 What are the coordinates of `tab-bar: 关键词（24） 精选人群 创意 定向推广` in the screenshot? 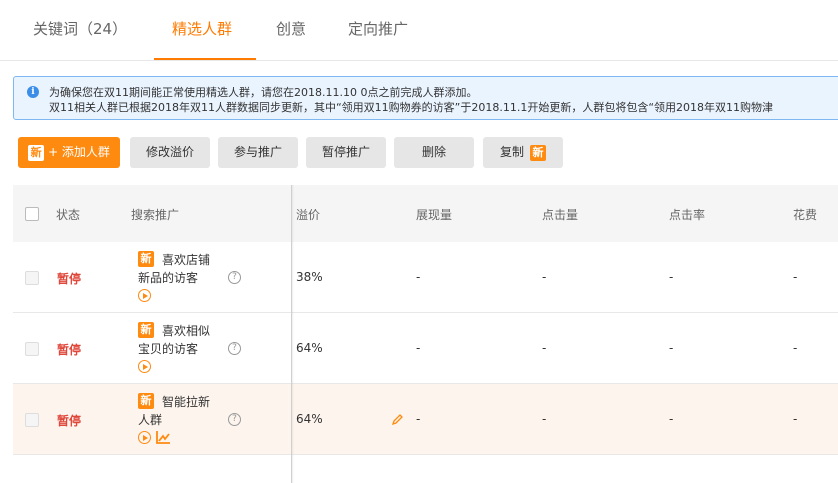 It's located at (419, 30).